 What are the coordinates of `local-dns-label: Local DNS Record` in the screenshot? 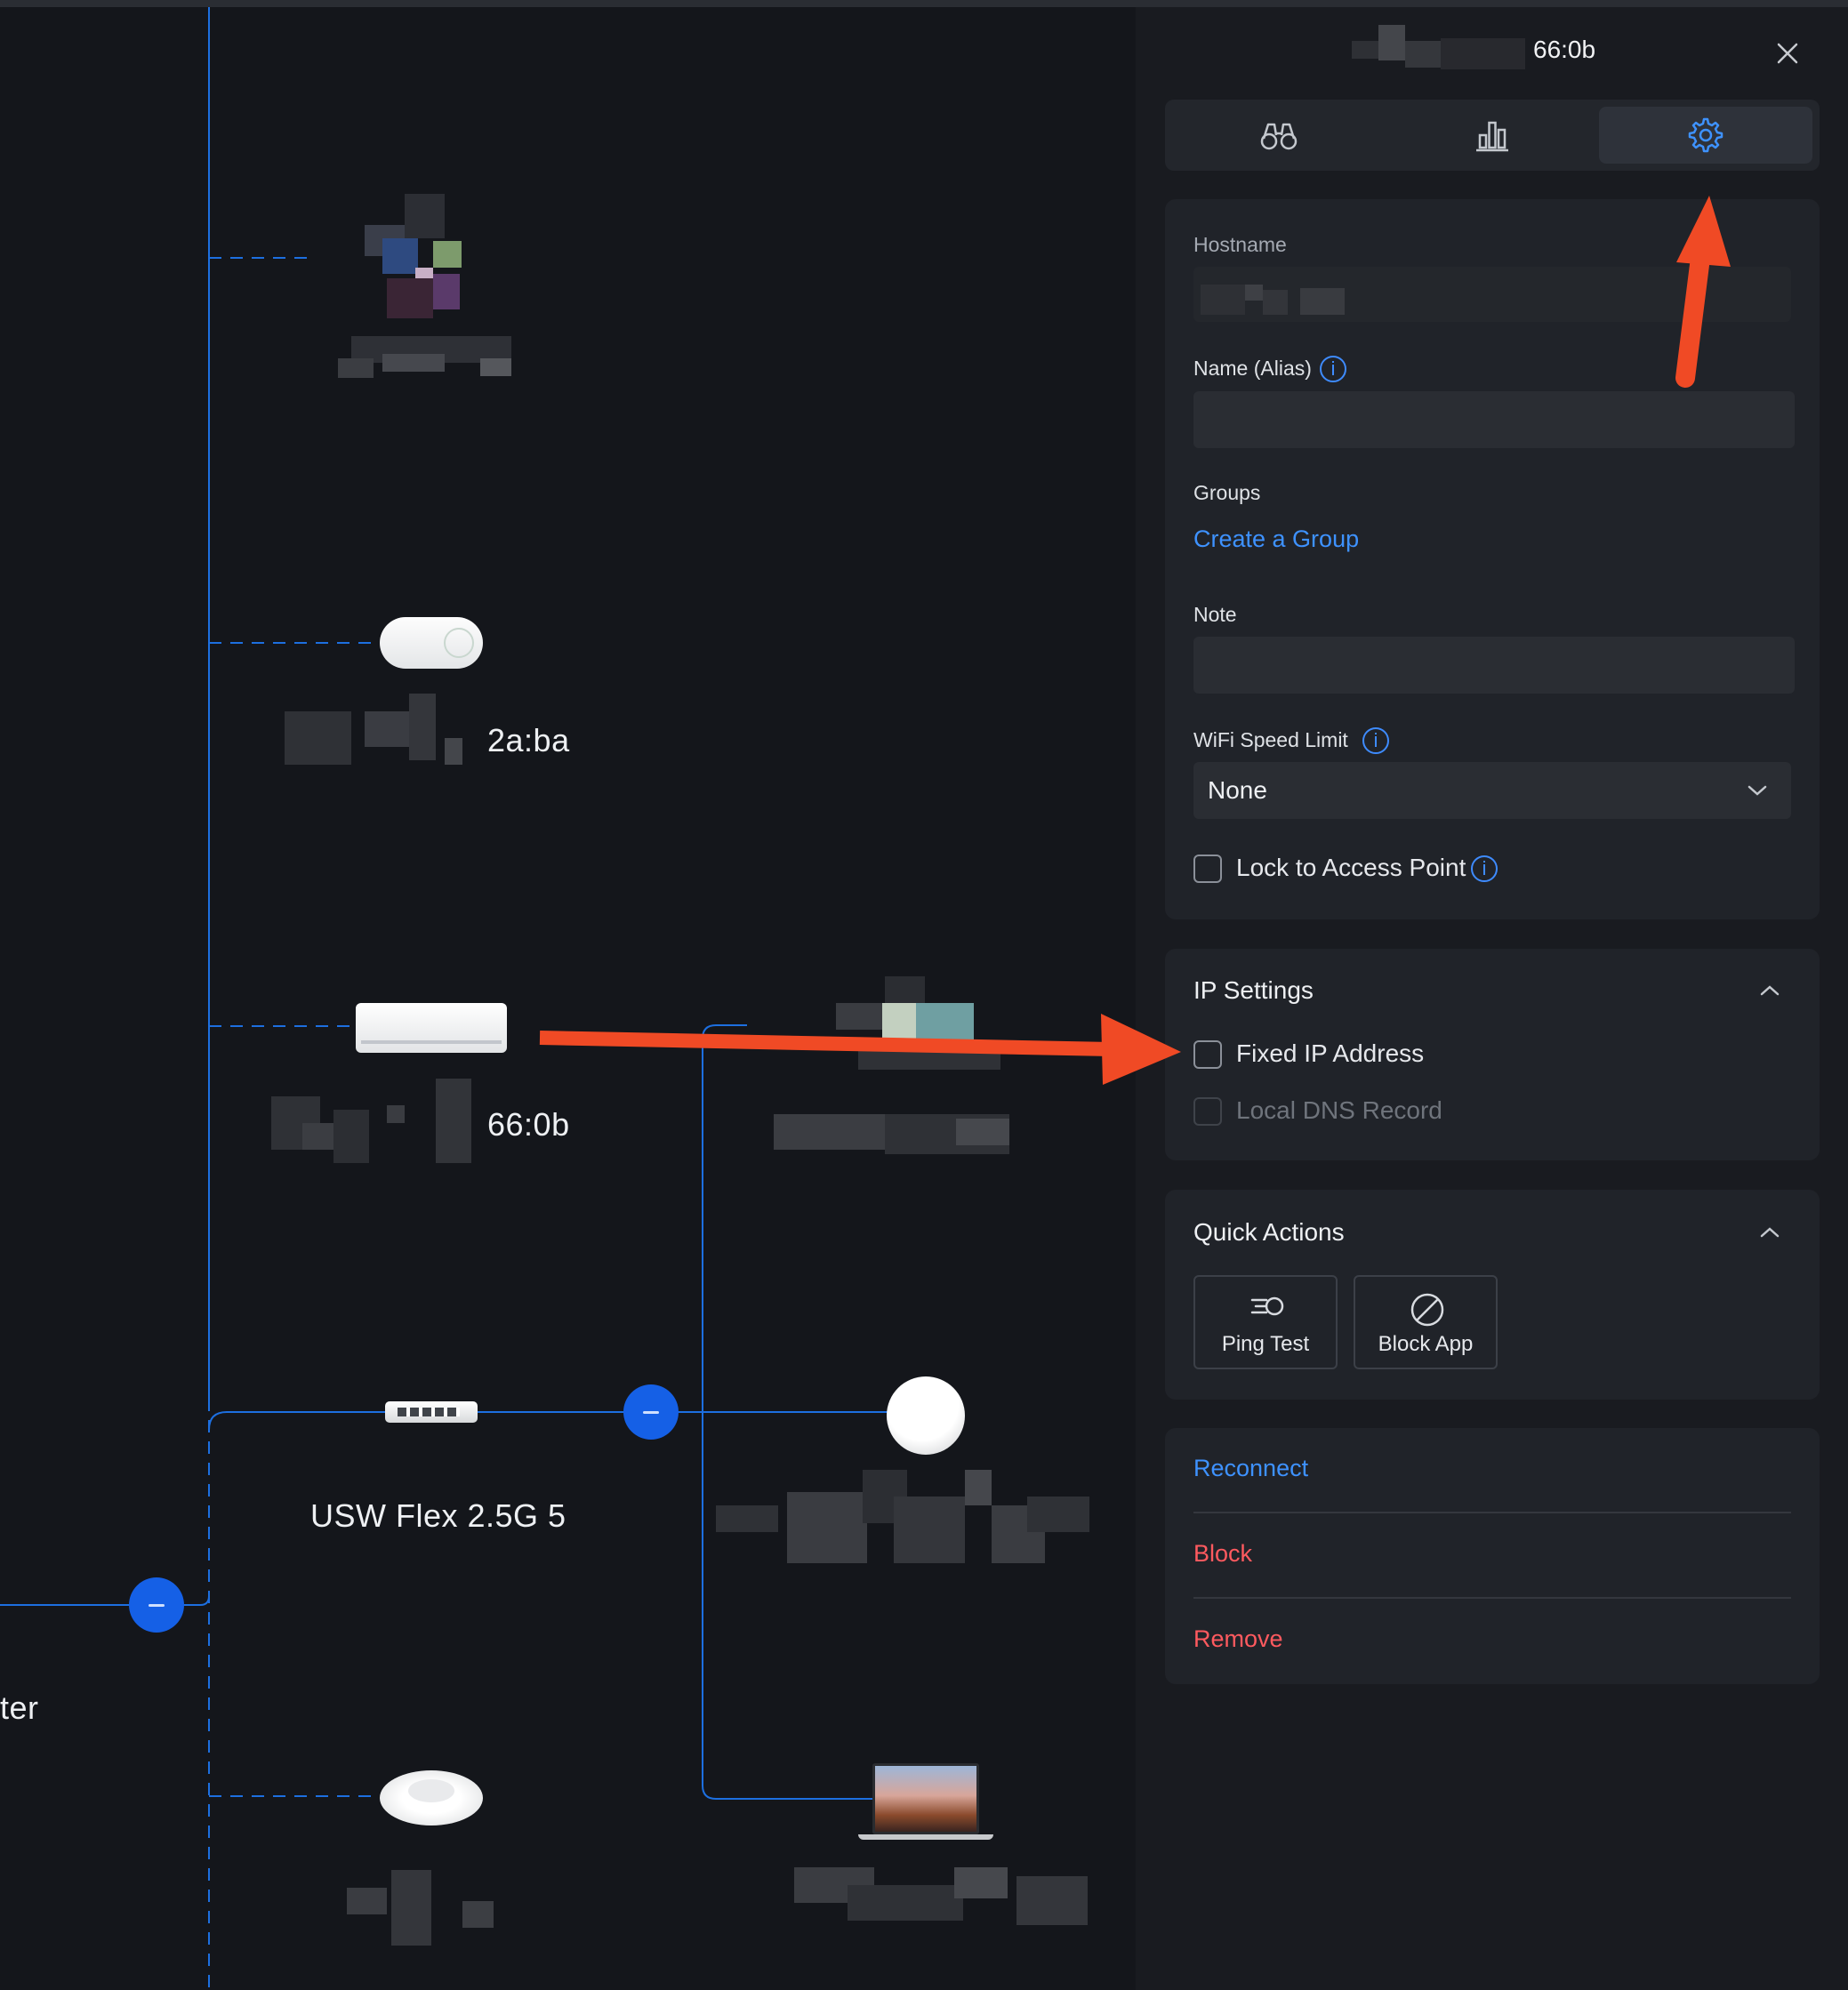 It's located at (1339, 1110).